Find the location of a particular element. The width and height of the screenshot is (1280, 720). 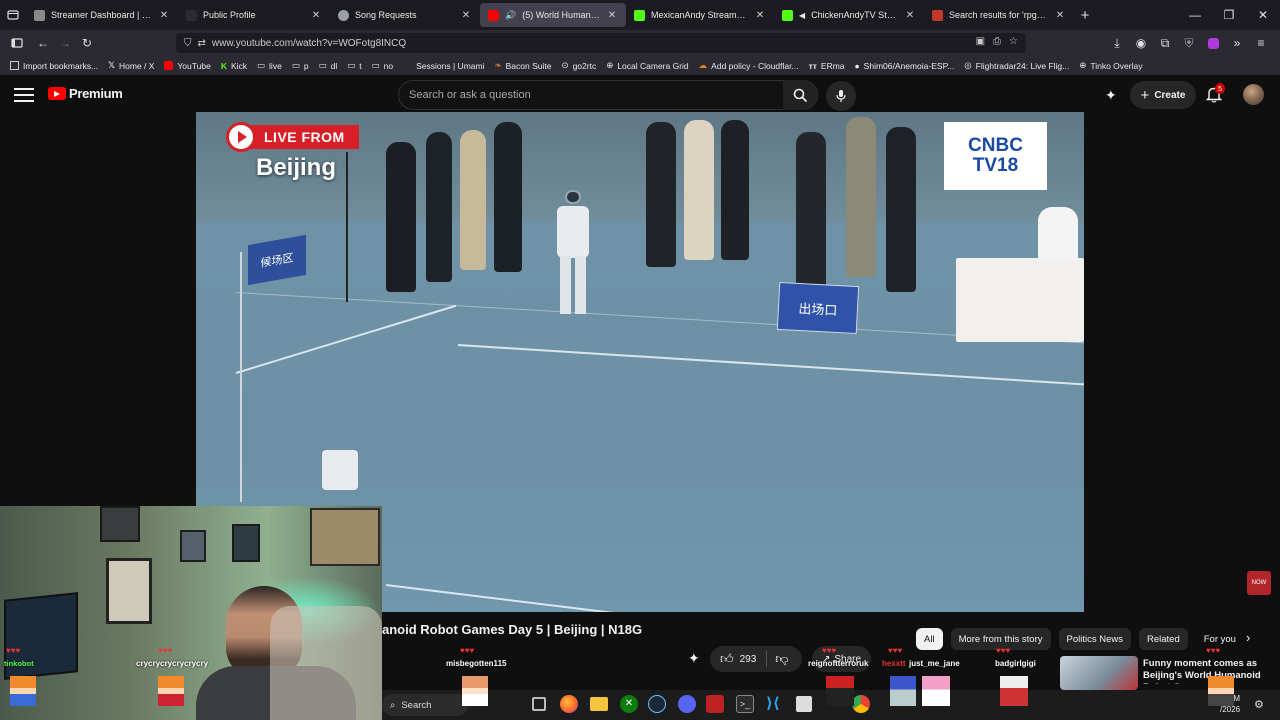

thumbs-down-icon: 👎︎ is located at coordinates (781, 659).